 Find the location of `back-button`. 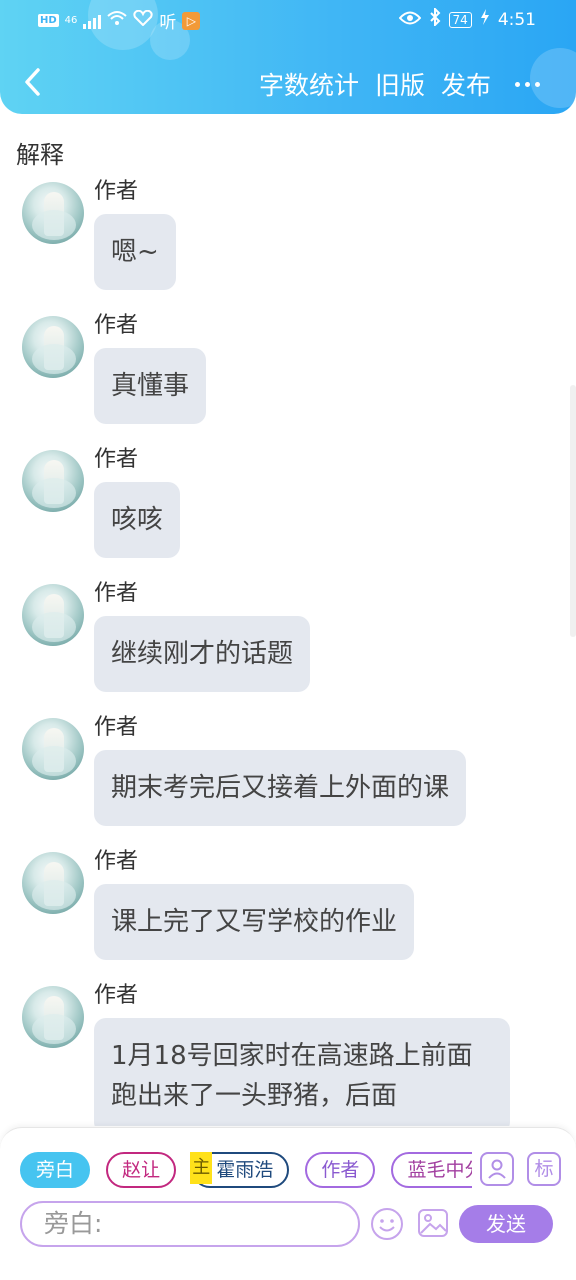

back-button is located at coordinates (33, 82).